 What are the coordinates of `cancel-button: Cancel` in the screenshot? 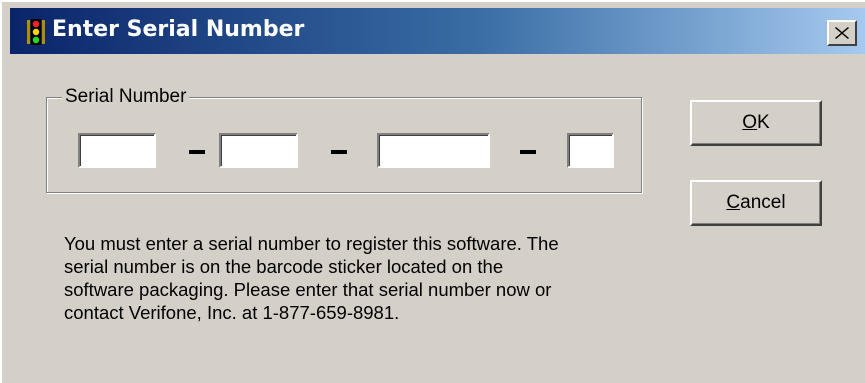 It's located at (756, 203).